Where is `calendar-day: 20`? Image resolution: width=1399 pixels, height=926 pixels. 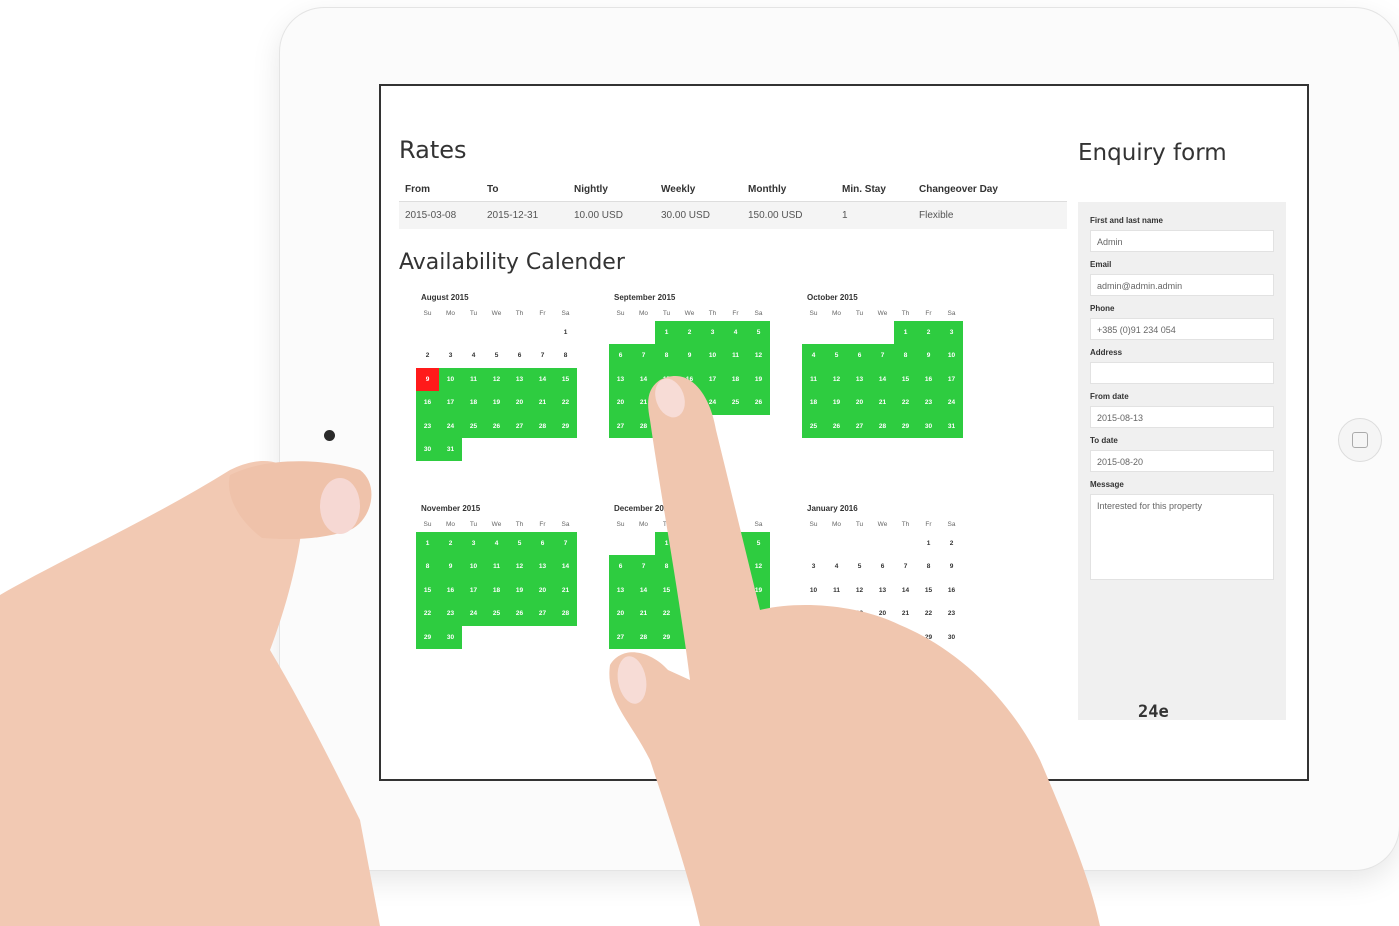 calendar-day: 20 is located at coordinates (620, 614).